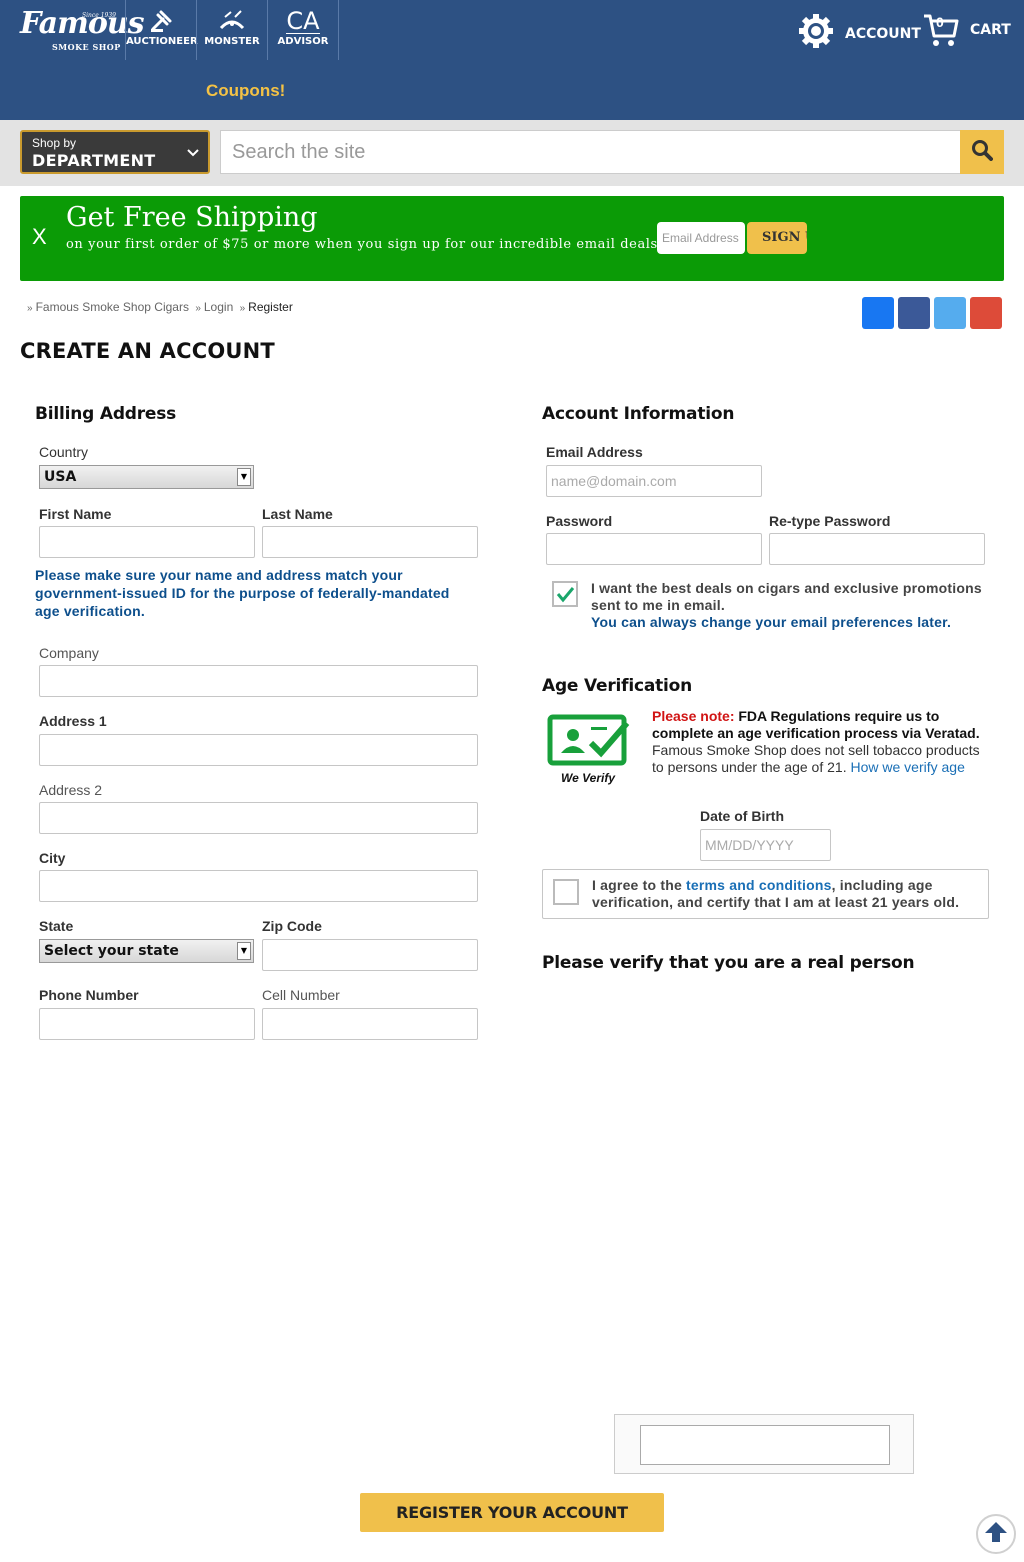 This screenshot has height=1562, width=1024. What do you see at coordinates (878, 313) in the screenshot?
I see `share-facebook-messenger-button` at bounding box center [878, 313].